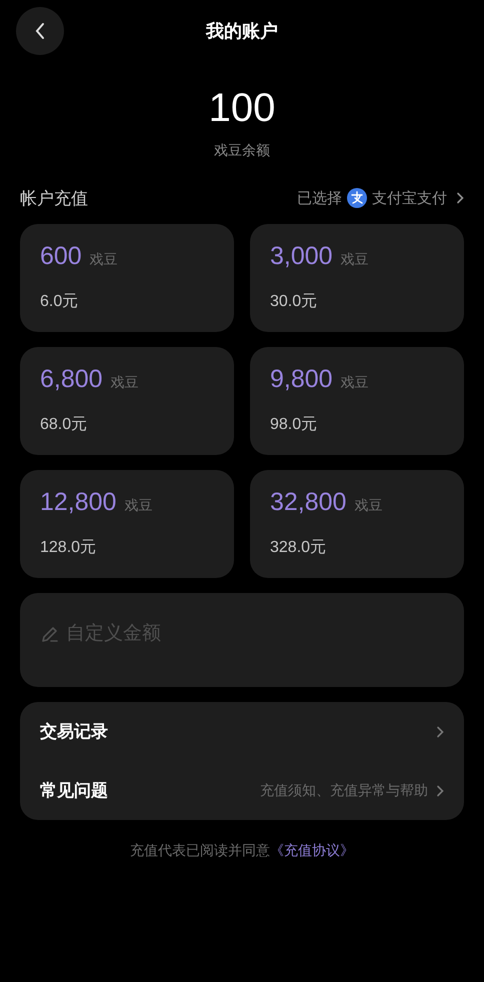 The height and width of the screenshot is (982, 484). I want to click on pencil-icon, so click(50, 634).